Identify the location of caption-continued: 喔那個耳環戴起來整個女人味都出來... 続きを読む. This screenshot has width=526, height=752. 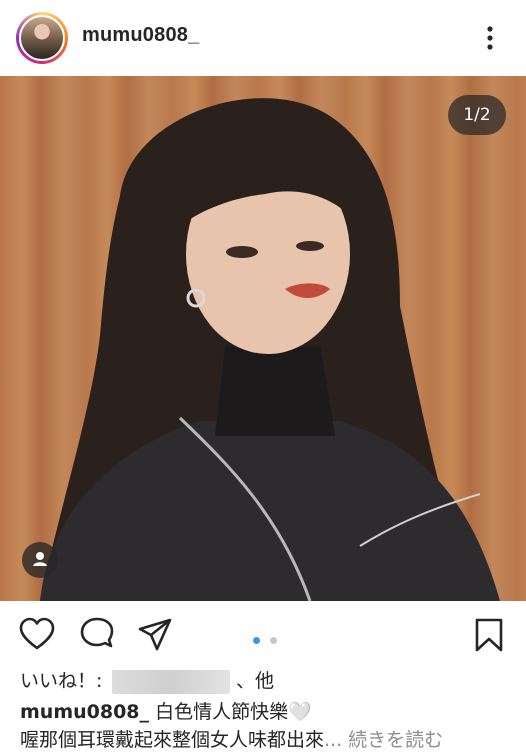
(231, 738).